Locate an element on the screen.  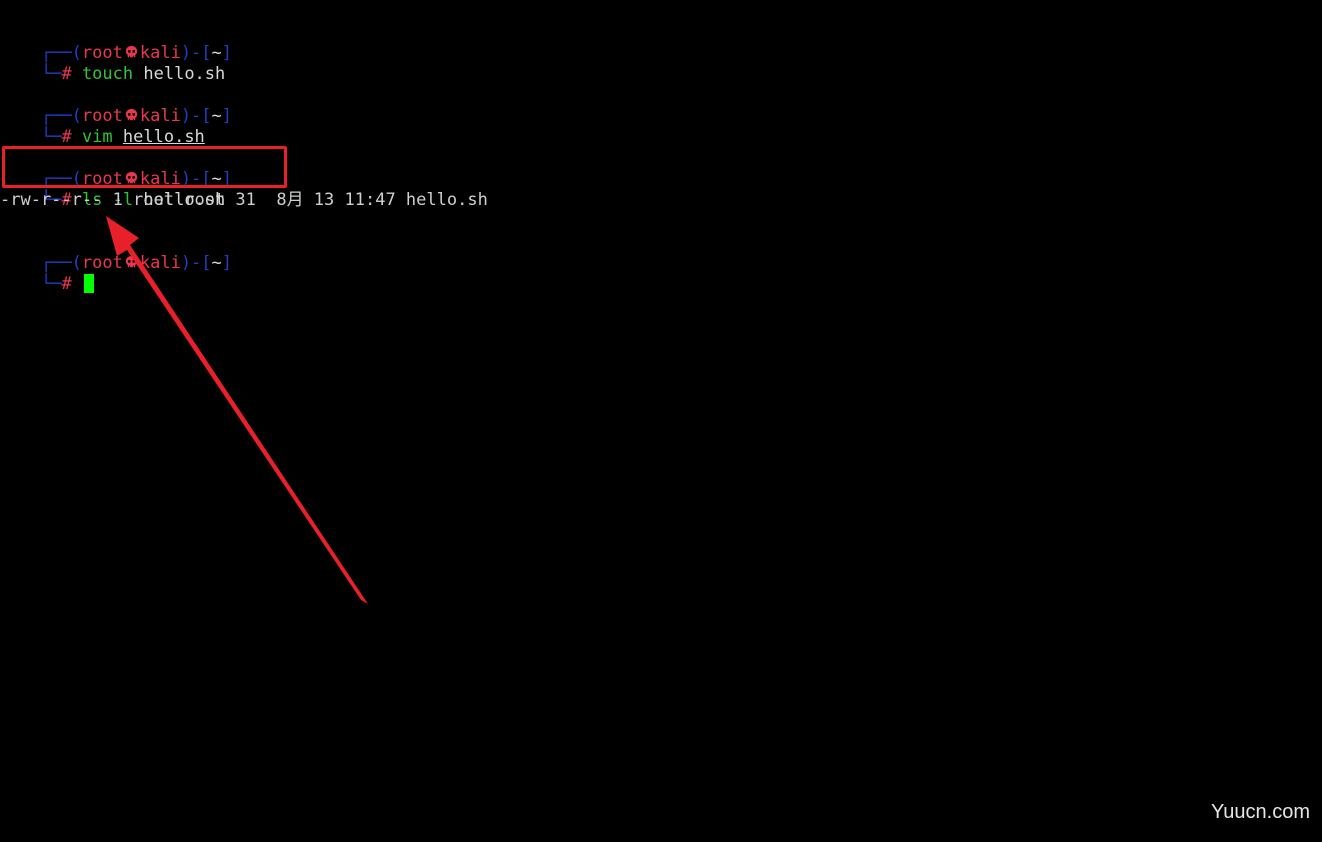
annotation-arrow is located at coordinates (237, 410).